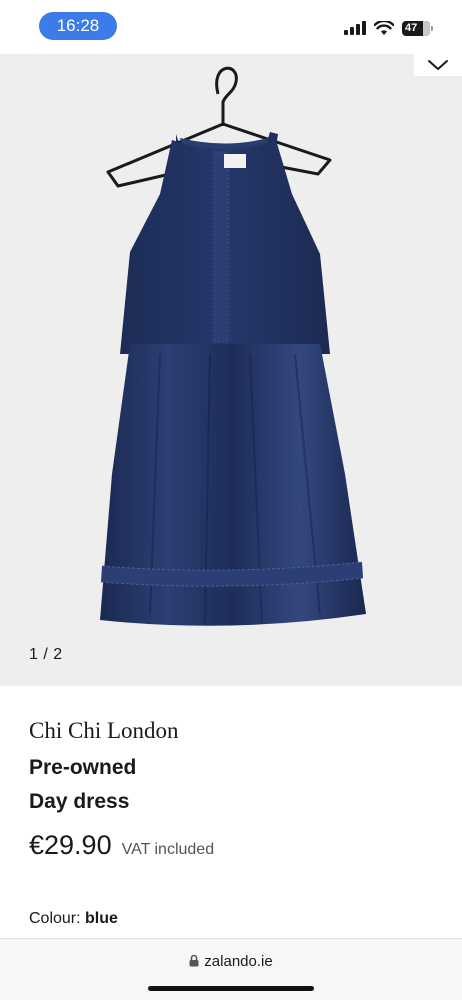  What do you see at coordinates (168, 849) in the screenshot?
I see `vat-note: VAT included` at bounding box center [168, 849].